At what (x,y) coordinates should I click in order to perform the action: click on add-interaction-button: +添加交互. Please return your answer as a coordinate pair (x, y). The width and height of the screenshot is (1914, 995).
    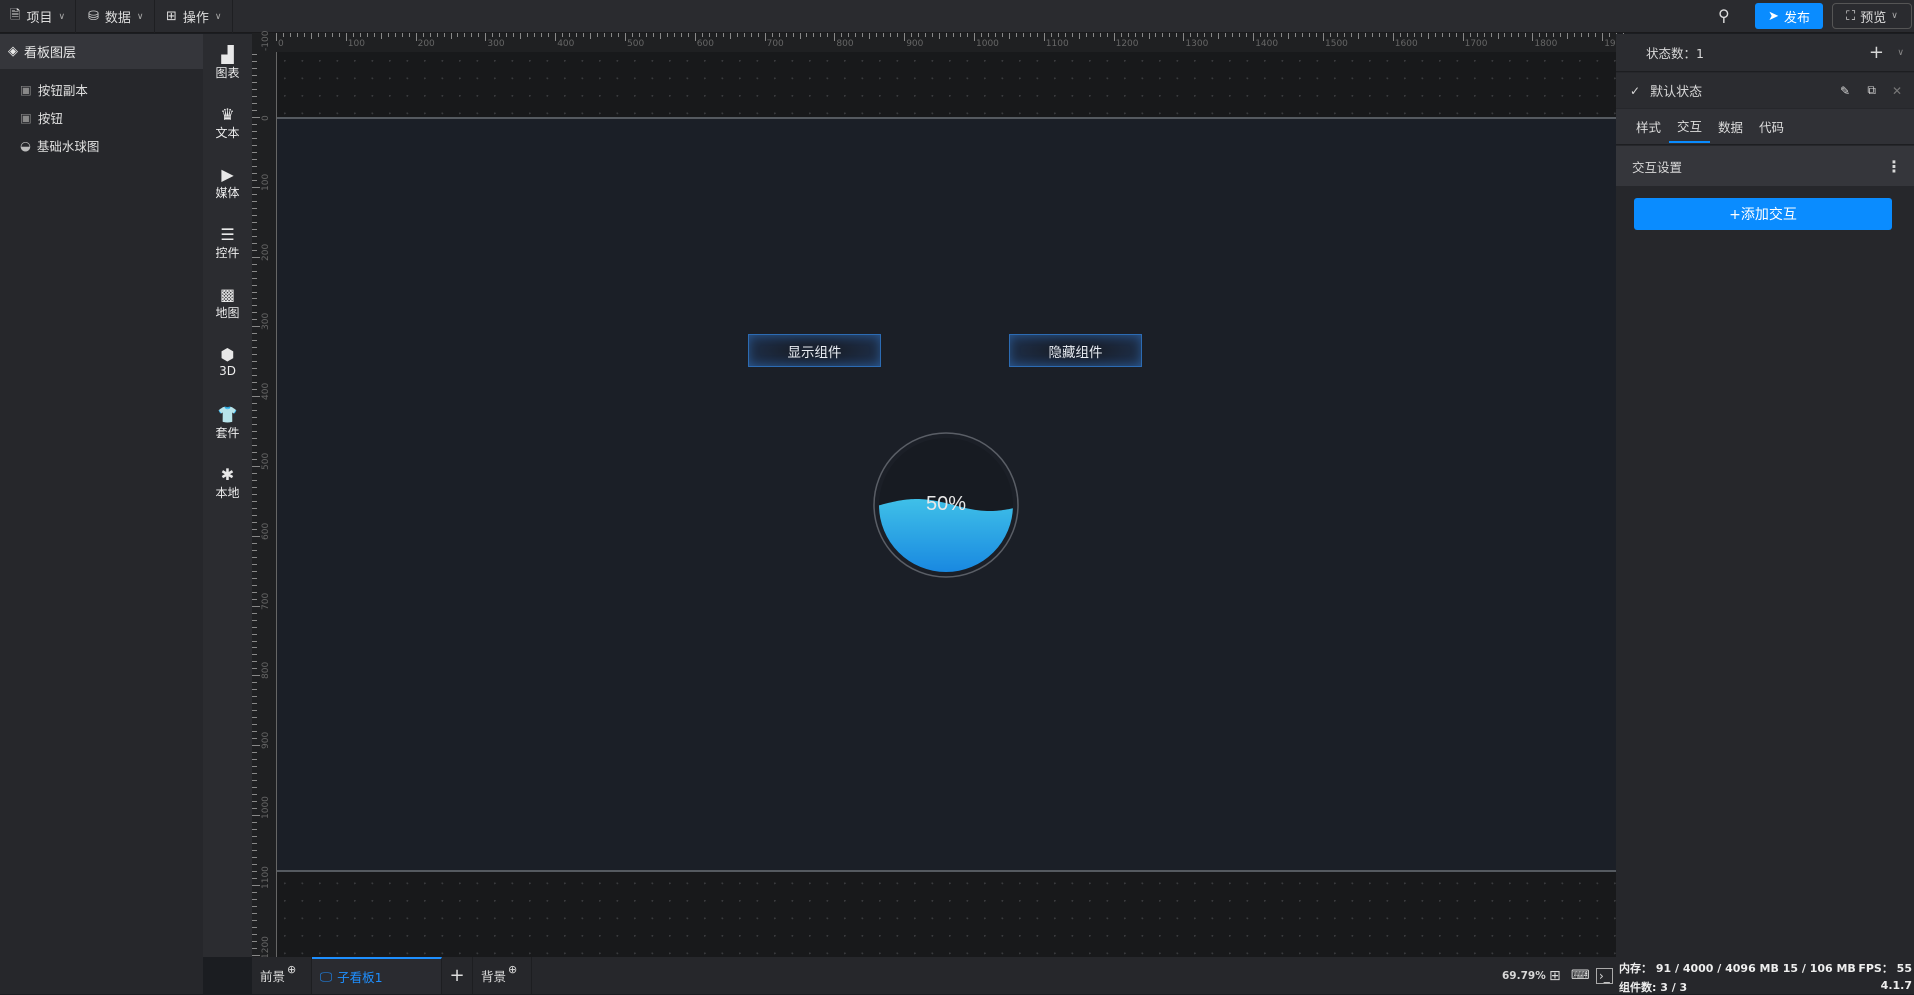
    Looking at the image, I should click on (1763, 214).